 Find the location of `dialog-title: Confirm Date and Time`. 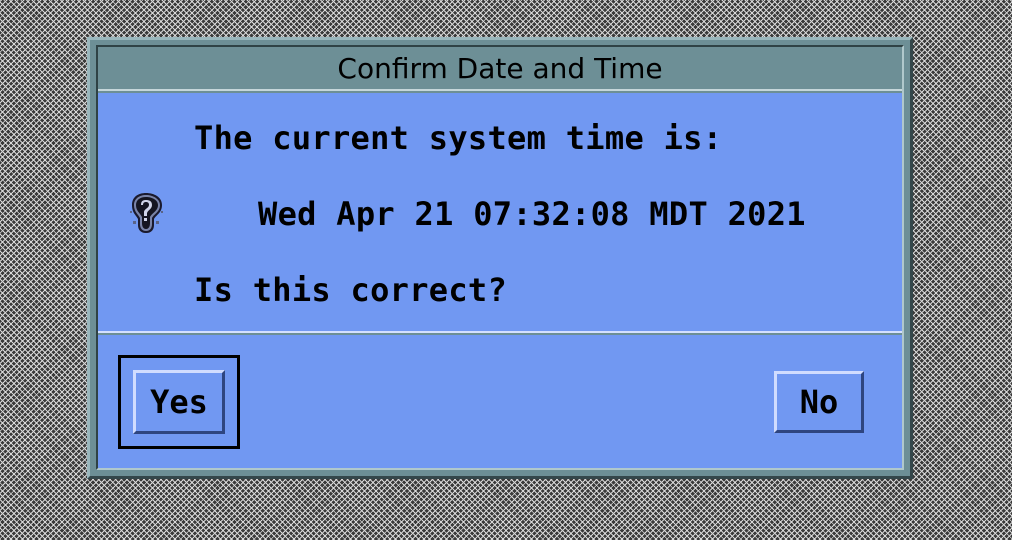

dialog-title: Confirm Date and Time is located at coordinates (500, 69).